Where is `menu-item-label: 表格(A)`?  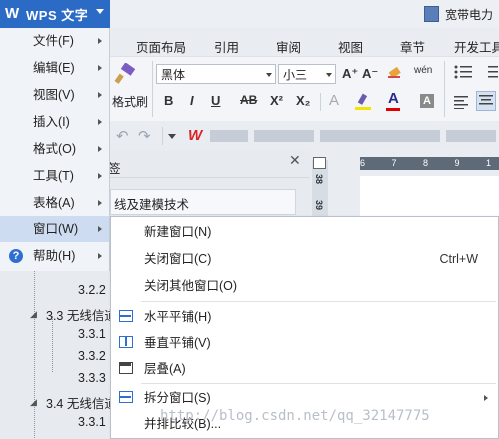
menu-item-label: 表格(A) is located at coordinates (54, 203).